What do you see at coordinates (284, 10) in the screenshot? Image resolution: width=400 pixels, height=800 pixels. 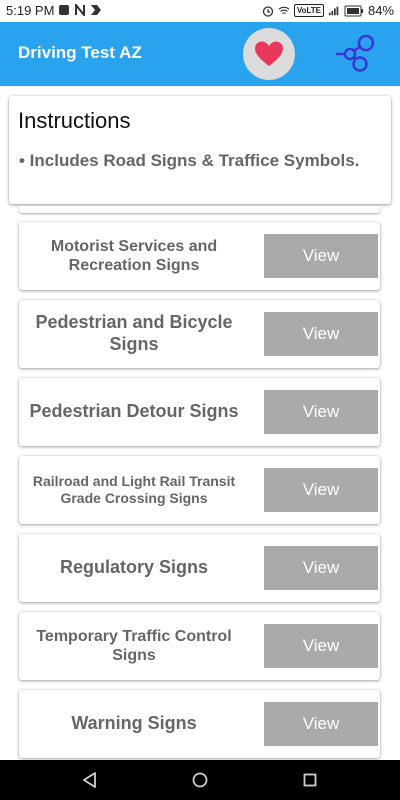 I see `wifi-icon` at bounding box center [284, 10].